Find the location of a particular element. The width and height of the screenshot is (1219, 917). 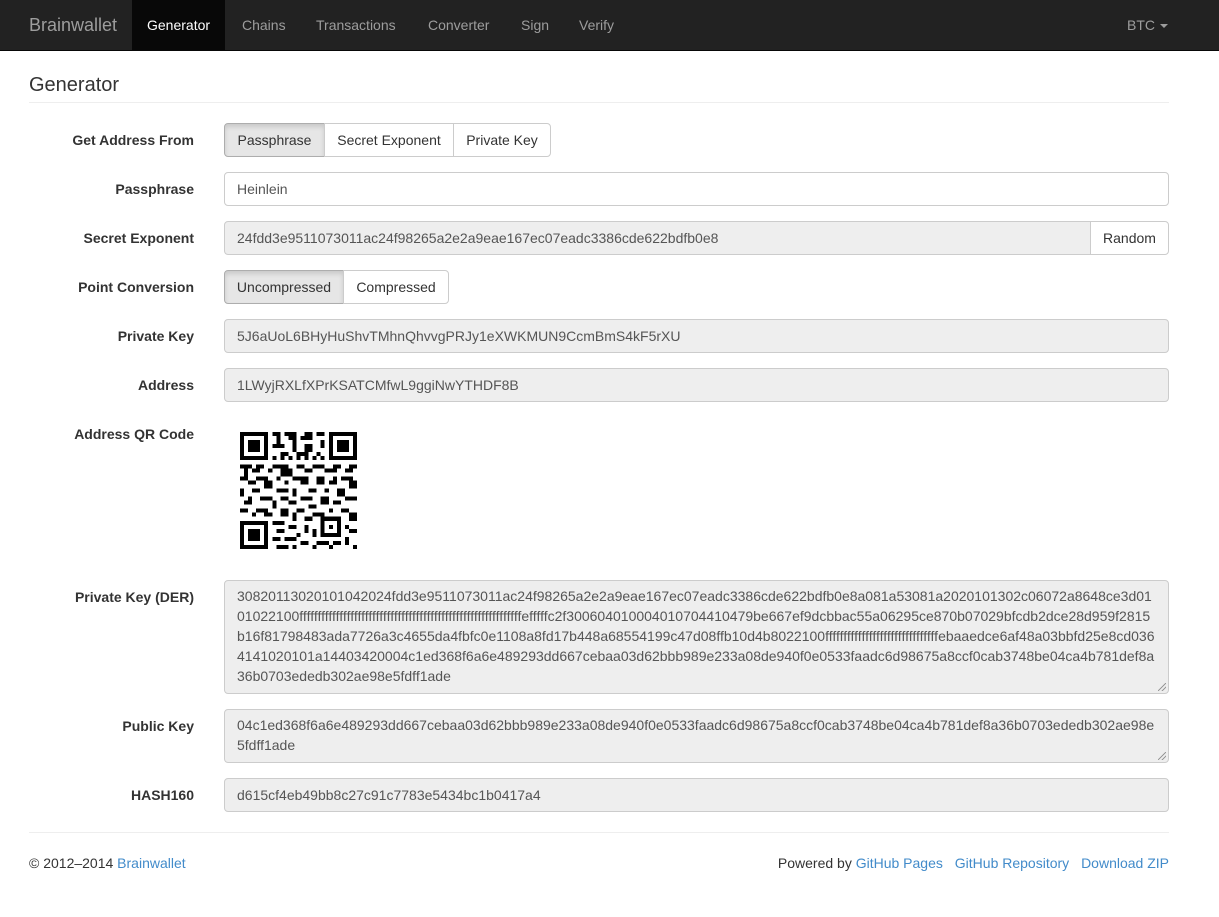

uncompressed-button: Uncompressed is located at coordinates (284, 287).